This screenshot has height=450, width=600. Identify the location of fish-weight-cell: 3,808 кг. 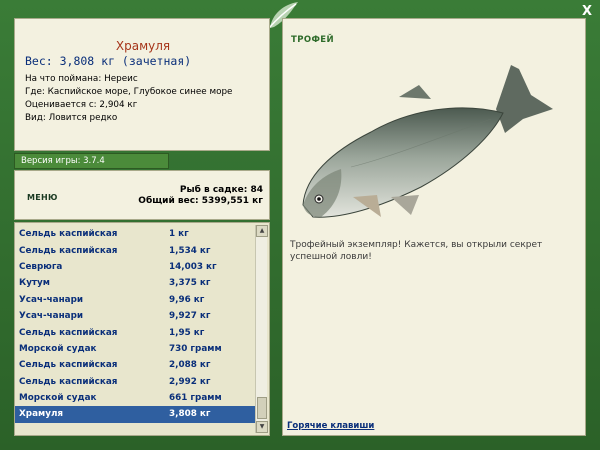
(190, 414).